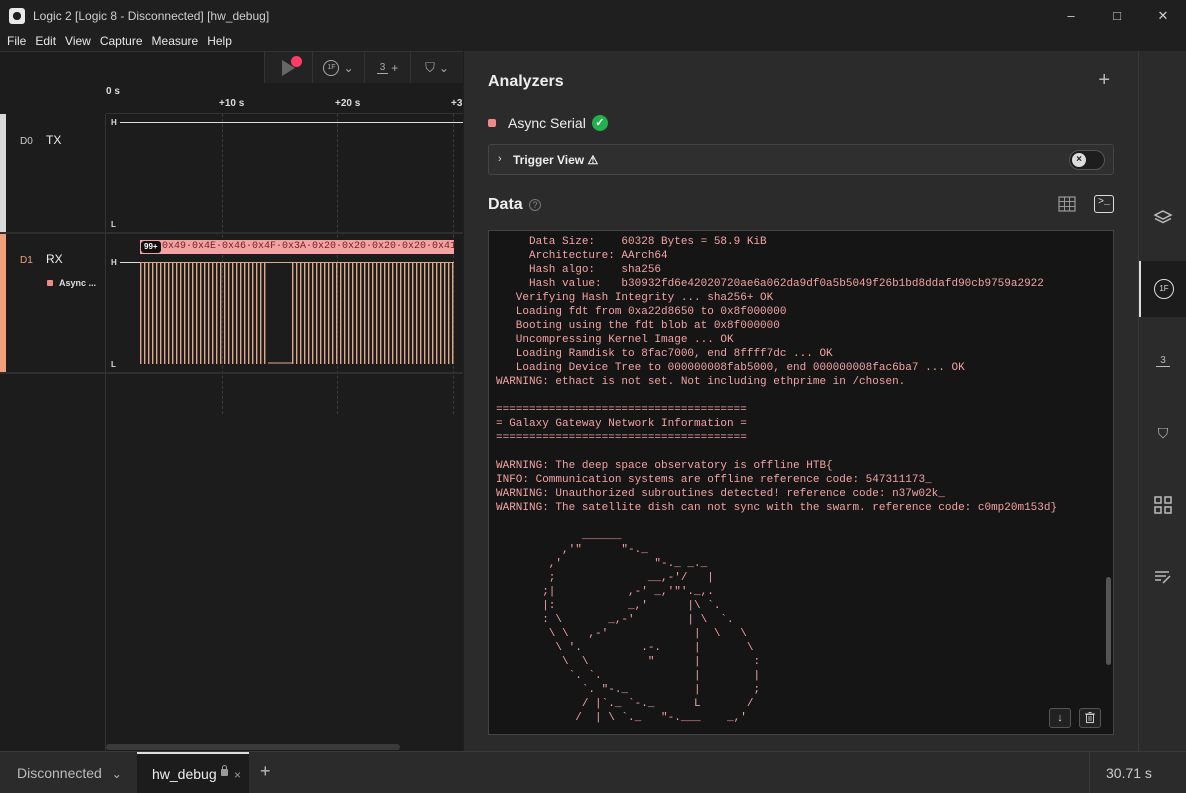 Image resolution: width=1186 pixels, height=793 pixels. What do you see at coordinates (284, 98) in the screenshot?
I see `time-ruler: 0 s +10 s +20 s +3` at bounding box center [284, 98].